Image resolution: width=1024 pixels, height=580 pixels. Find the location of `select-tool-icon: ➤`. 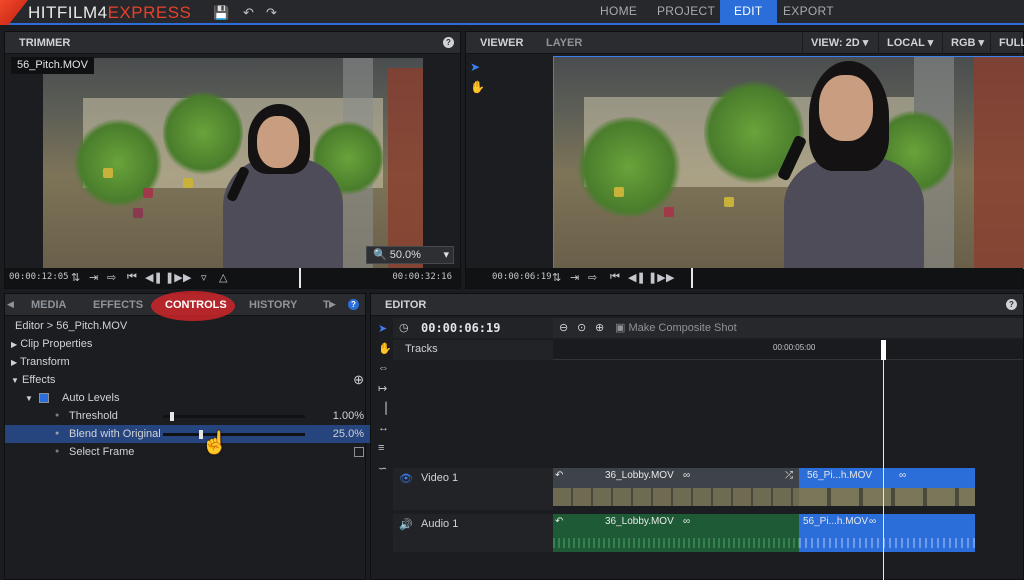

select-tool-icon: ➤ is located at coordinates (475, 67).